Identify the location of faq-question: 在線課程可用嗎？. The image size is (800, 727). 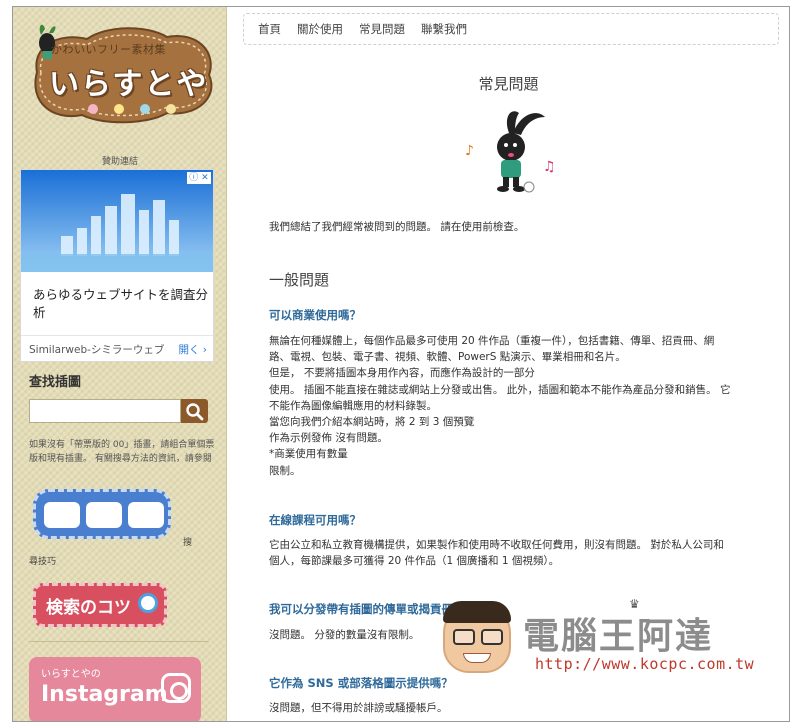
(315, 520).